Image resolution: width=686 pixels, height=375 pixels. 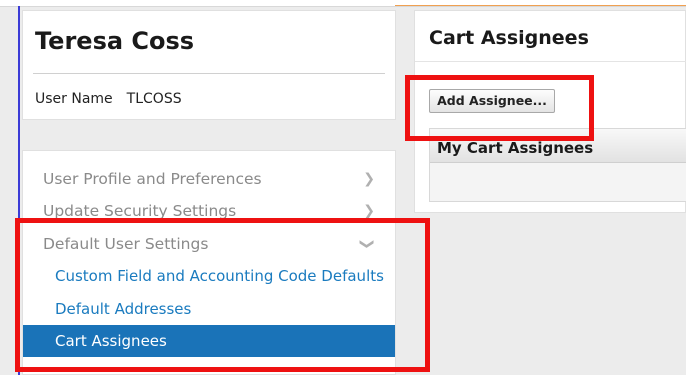 What do you see at coordinates (209, 73) in the screenshot?
I see `user-card-divider` at bounding box center [209, 73].